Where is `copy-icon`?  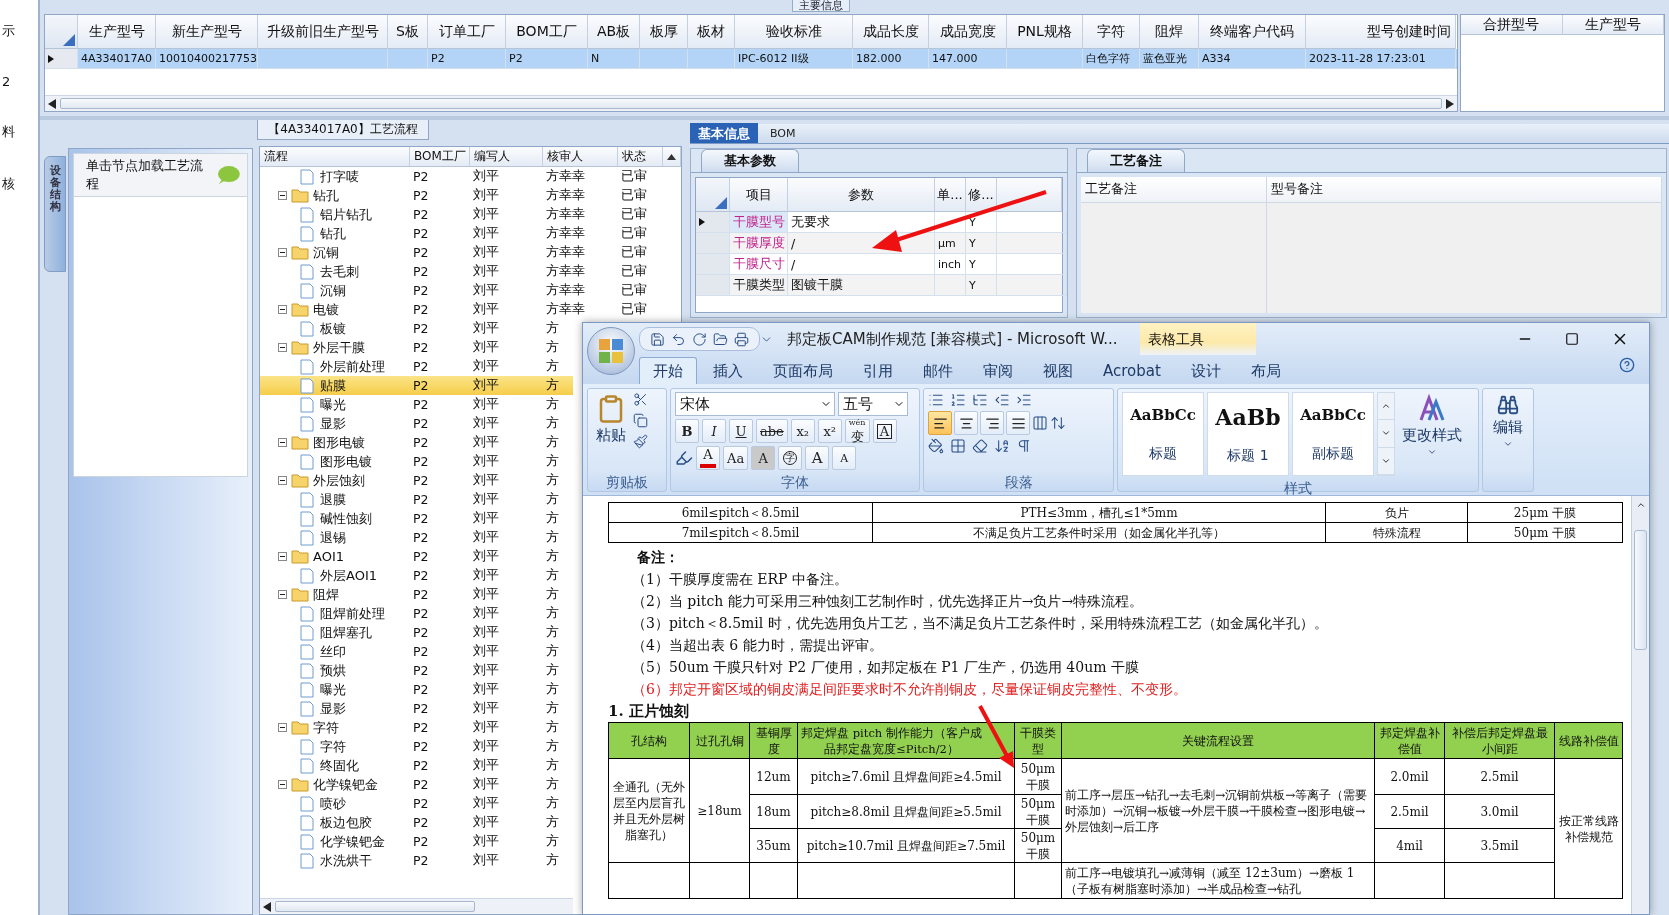 copy-icon is located at coordinates (640, 420).